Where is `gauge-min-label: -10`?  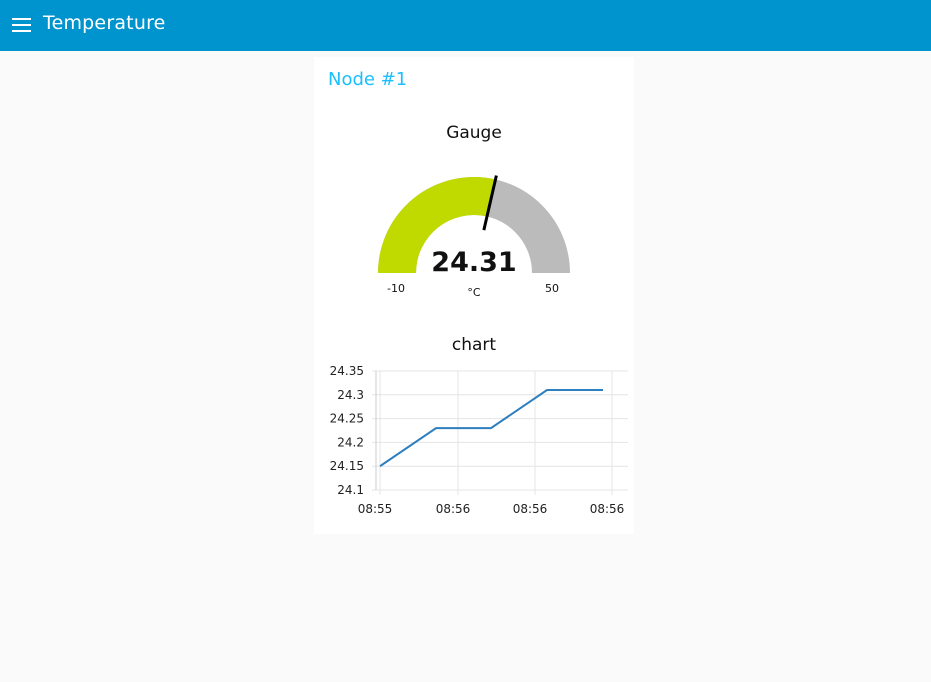
gauge-min-label: -10 is located at coordinates (396, 288).